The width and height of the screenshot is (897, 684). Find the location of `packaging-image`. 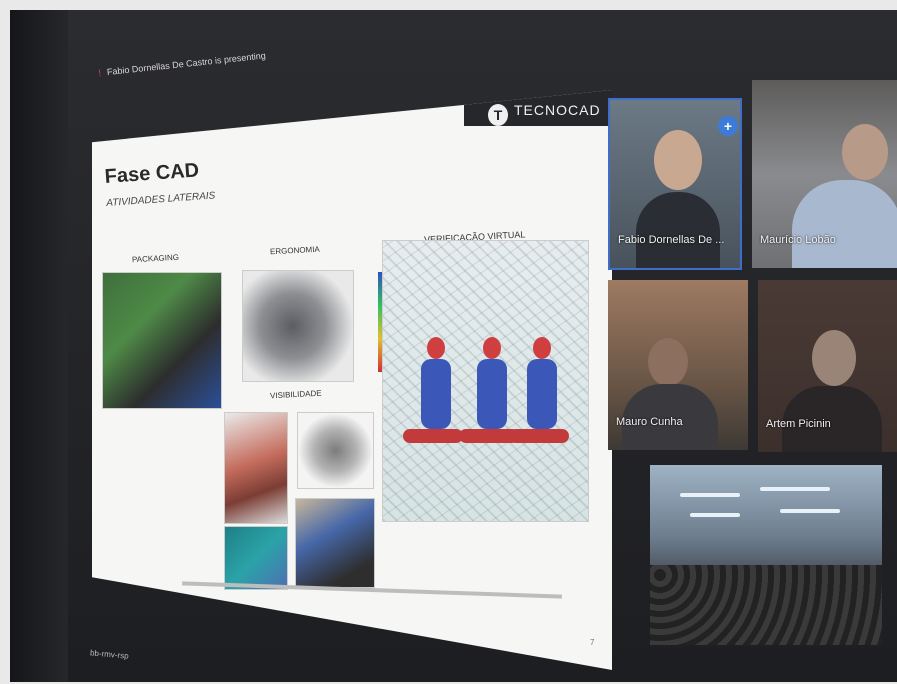

packaging-image is located at coordinates (162, 340).